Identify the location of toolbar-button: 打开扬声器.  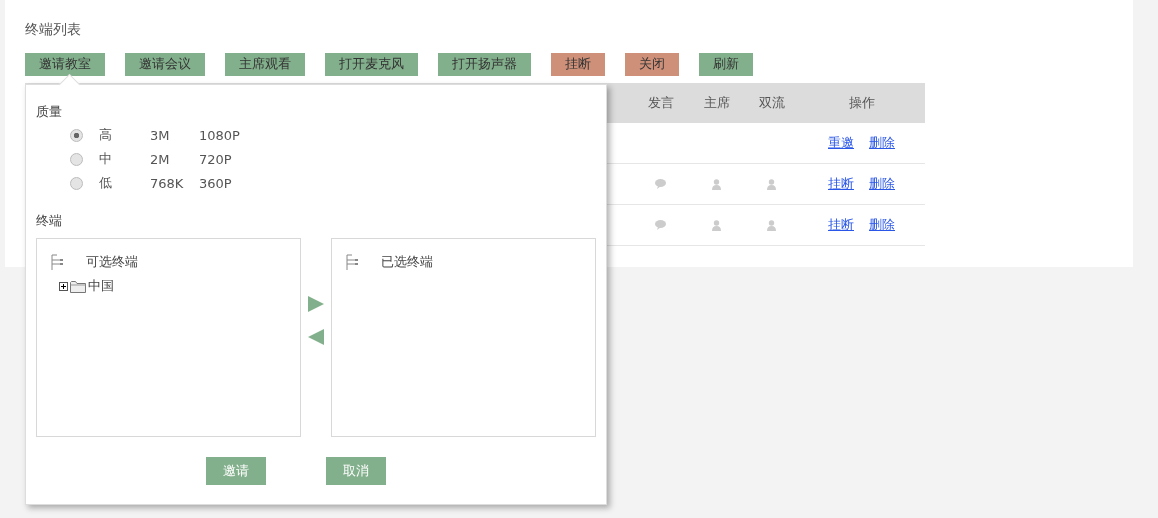
(484, 64).